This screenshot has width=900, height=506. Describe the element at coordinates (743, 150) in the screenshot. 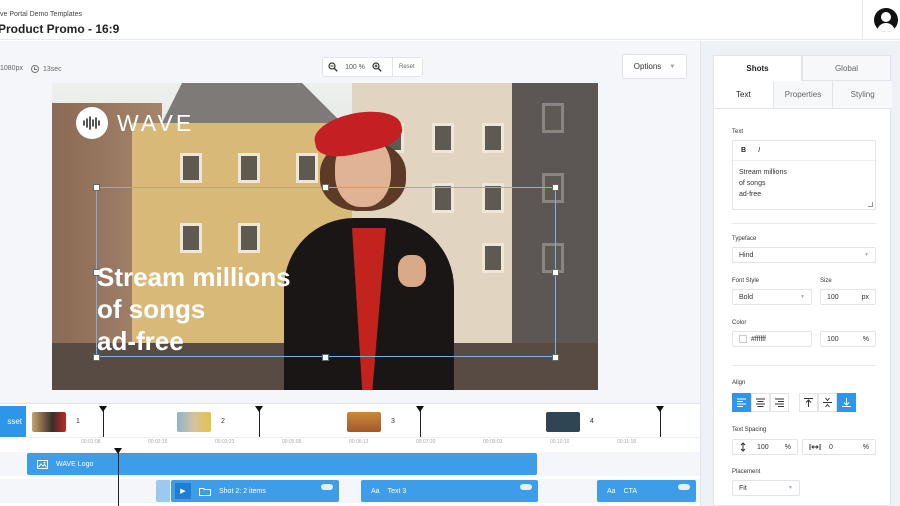

I see `bold-button: B` at that location.